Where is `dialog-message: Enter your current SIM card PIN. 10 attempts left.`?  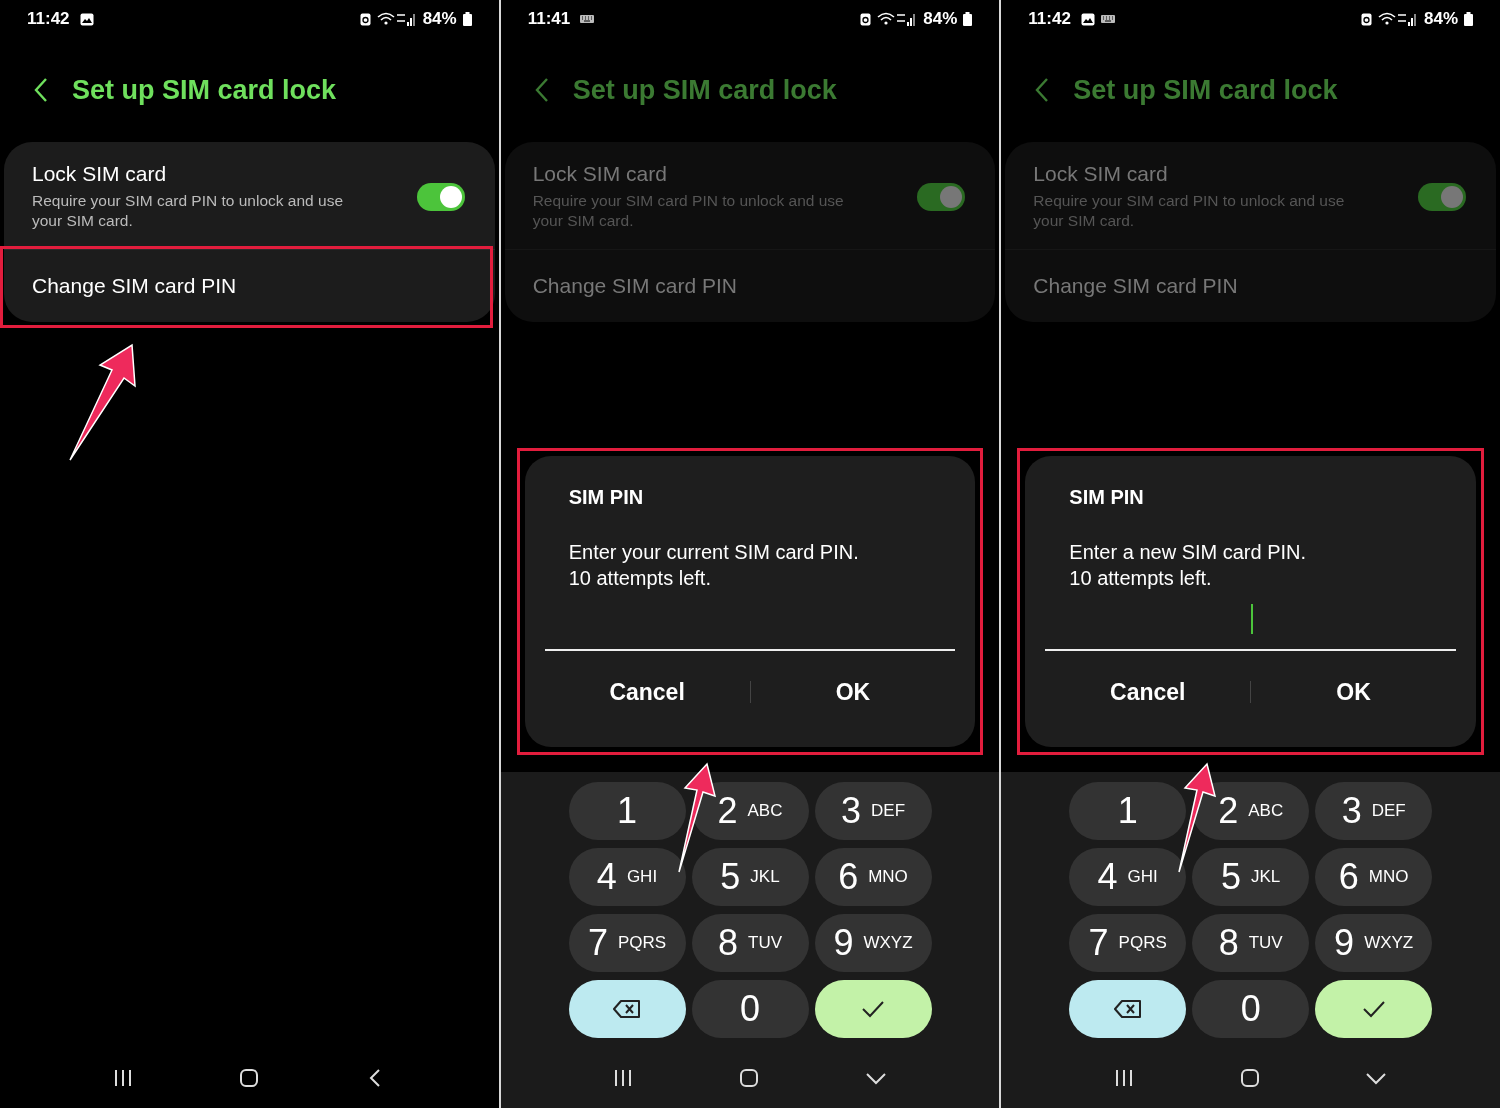 dialog-message: Enter your current SIM card PIN. 10 attempts left. is located at coordinates (713, 565).